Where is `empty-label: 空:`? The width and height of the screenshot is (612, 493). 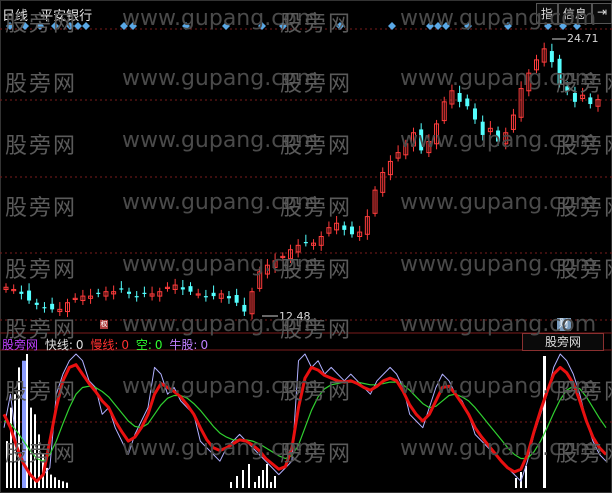
empty-label: 空: is located at coordinates (143, 345).